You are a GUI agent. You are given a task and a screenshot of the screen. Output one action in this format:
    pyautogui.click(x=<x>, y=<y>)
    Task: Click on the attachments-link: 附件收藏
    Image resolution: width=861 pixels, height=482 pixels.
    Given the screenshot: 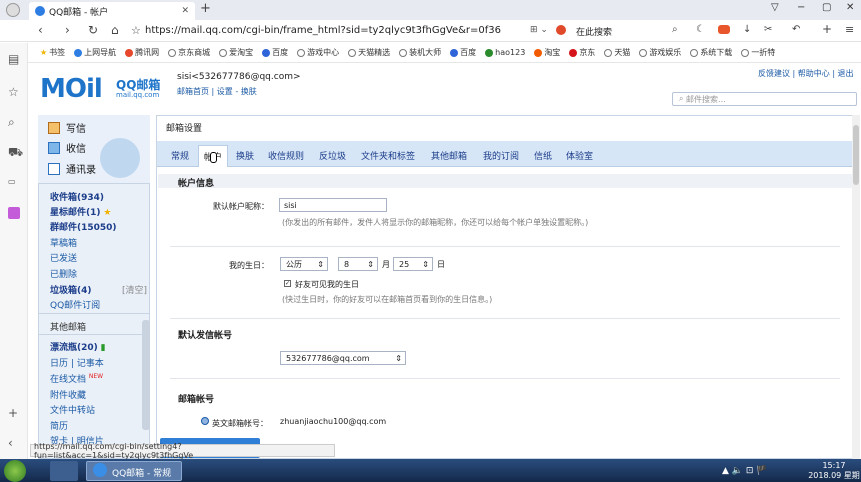 What is the action you would take?
    pyautogui.click(x=68, y=394)
    